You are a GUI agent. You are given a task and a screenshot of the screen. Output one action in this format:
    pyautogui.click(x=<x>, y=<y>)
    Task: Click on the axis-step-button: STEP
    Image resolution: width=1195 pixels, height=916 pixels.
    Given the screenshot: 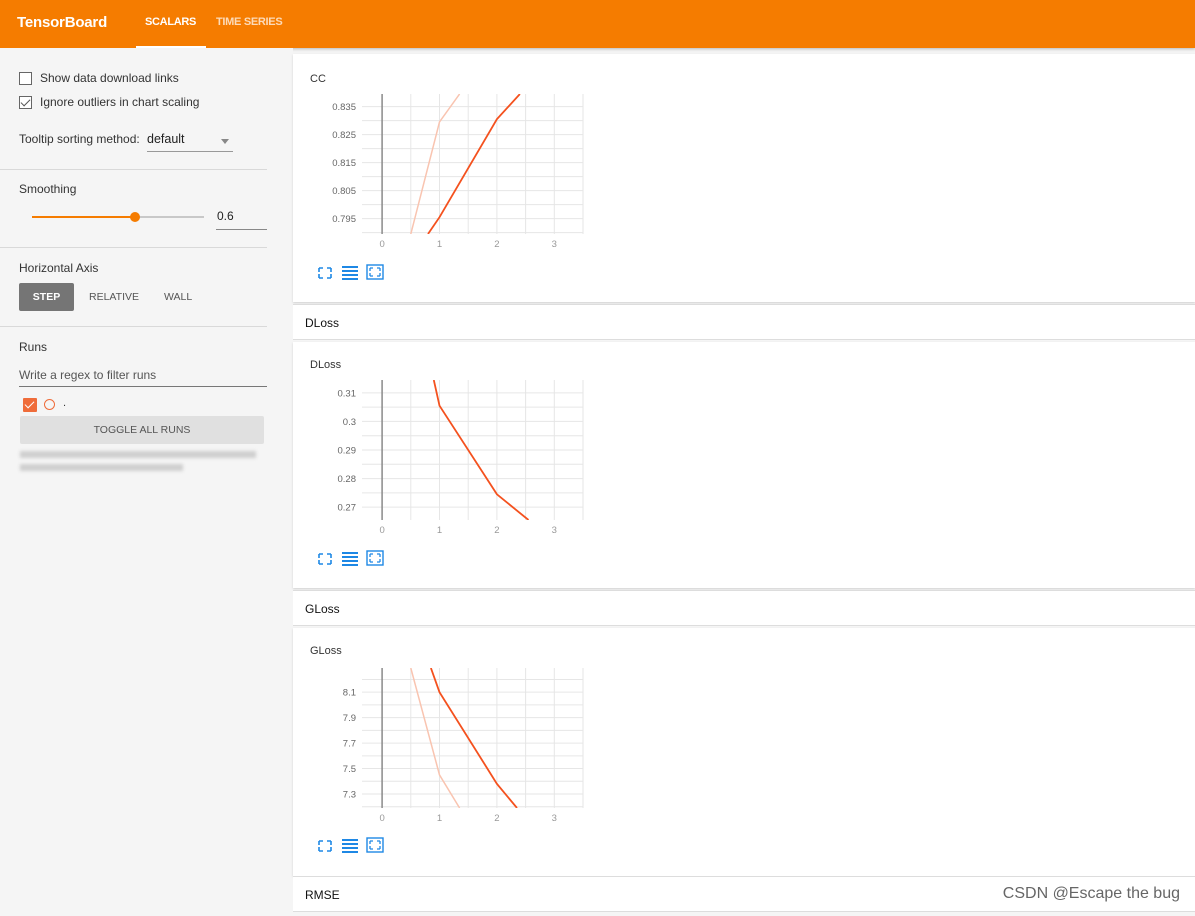 What is the action you would take?
    pyautogui.click(x=46, y=297)
    